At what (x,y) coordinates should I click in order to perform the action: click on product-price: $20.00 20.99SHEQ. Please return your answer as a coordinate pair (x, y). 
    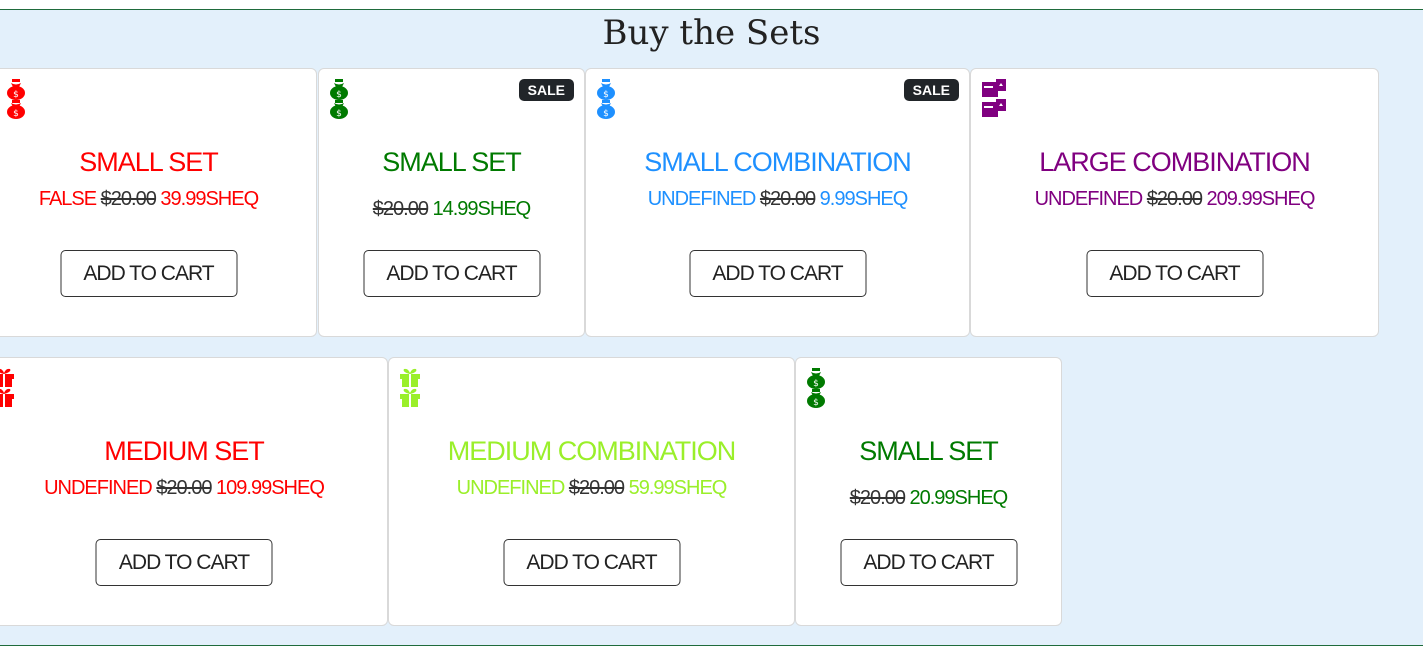
    Looking at the image, I should click on (928, 498).